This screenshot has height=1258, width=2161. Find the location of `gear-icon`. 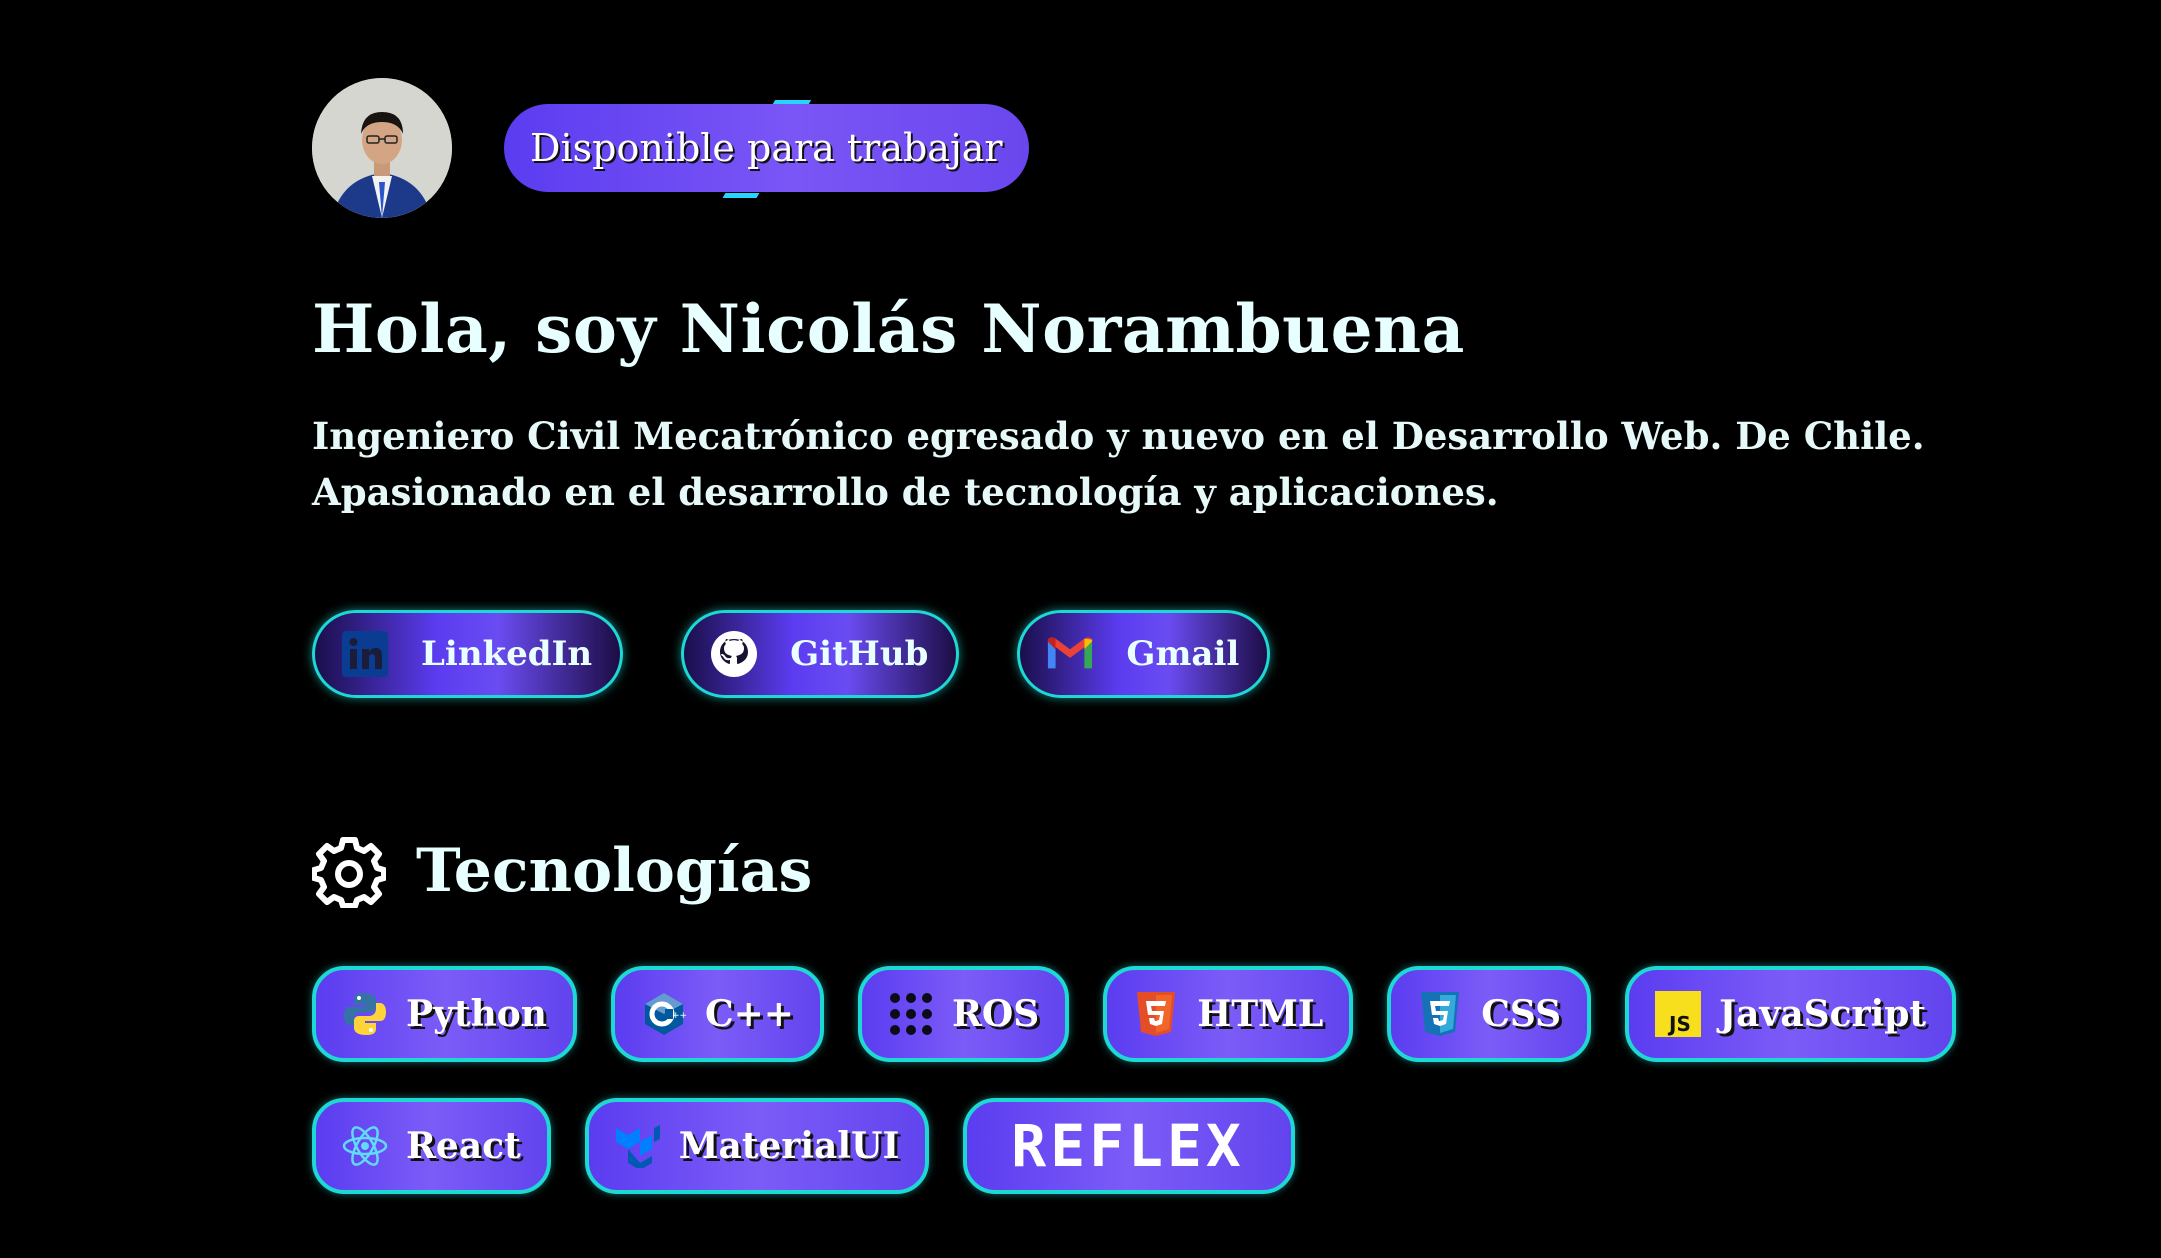

gear-icon is located at coordinates (349, 872).